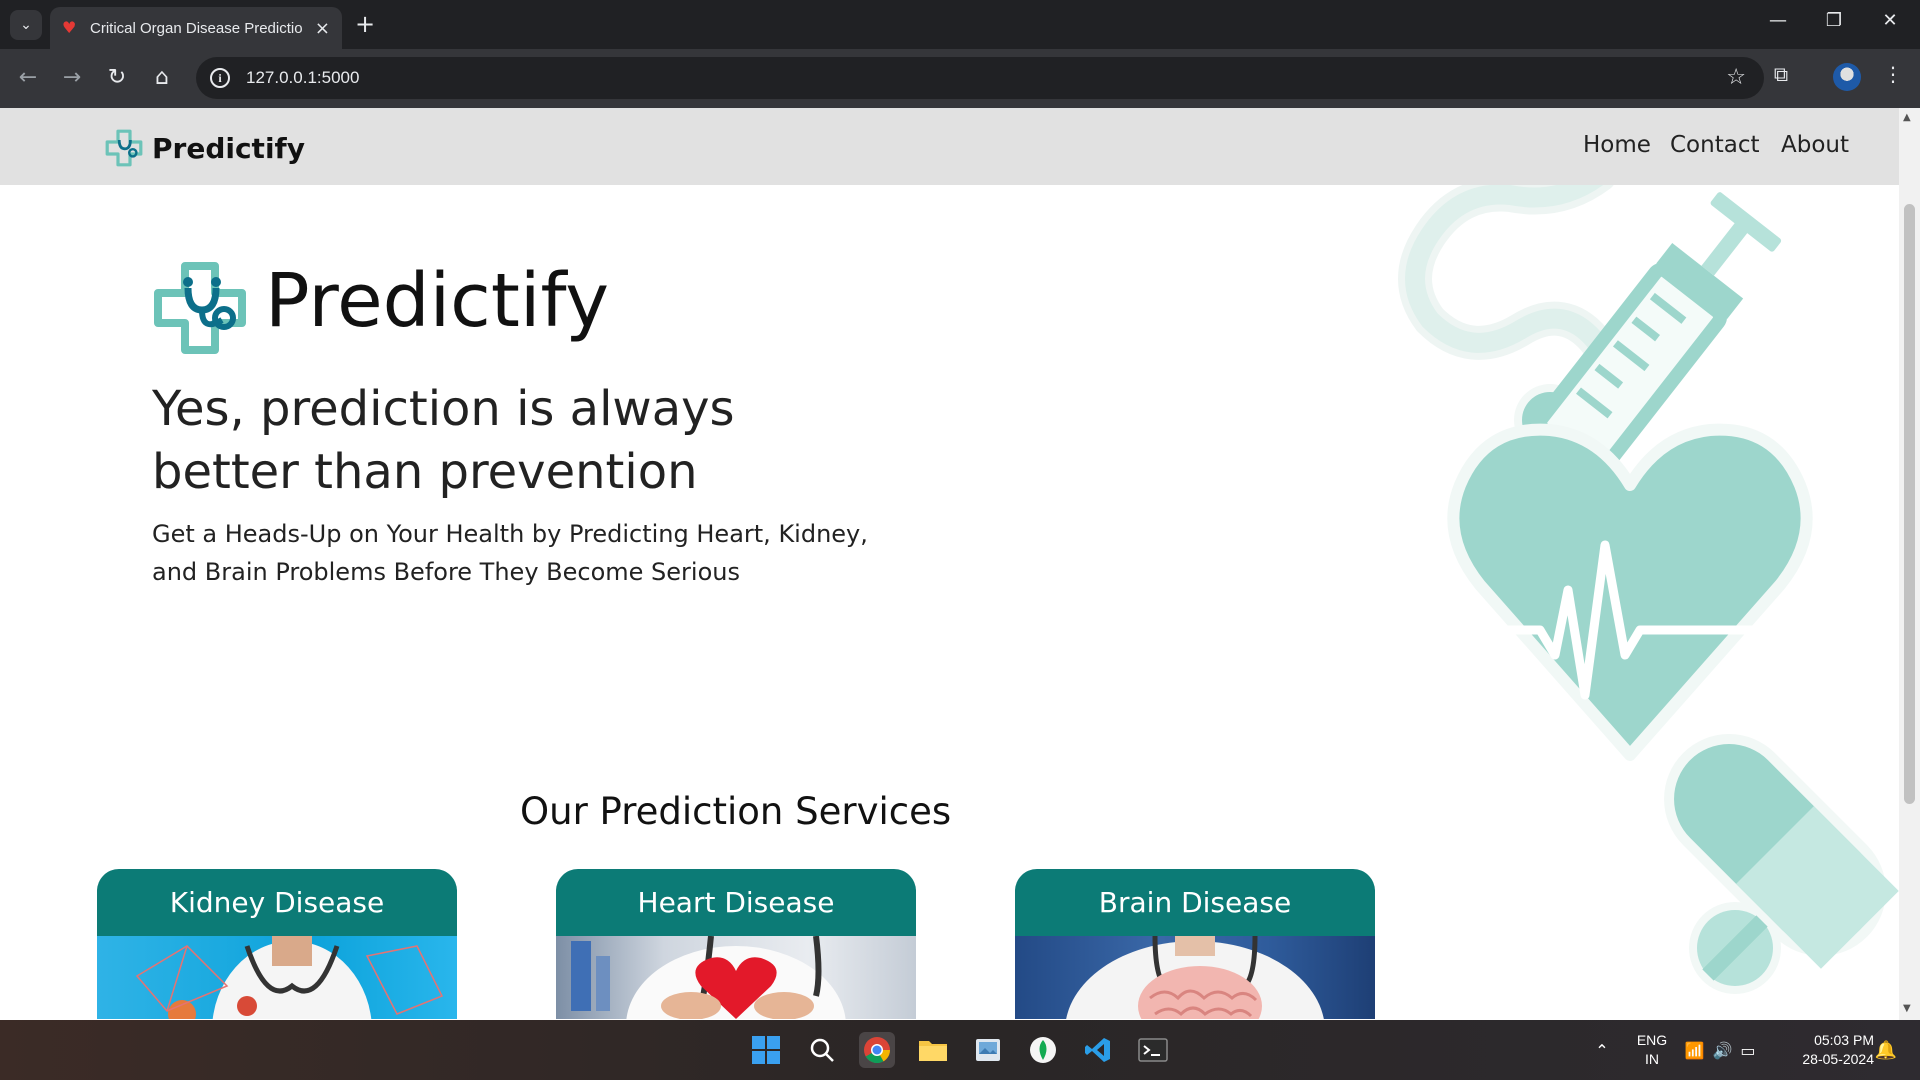  What do you see at coordinates (1826, 1050) in the screenshot?
I see `clock: 05:03 PM 28-05-2024` at bounding box center [1826, 1050].